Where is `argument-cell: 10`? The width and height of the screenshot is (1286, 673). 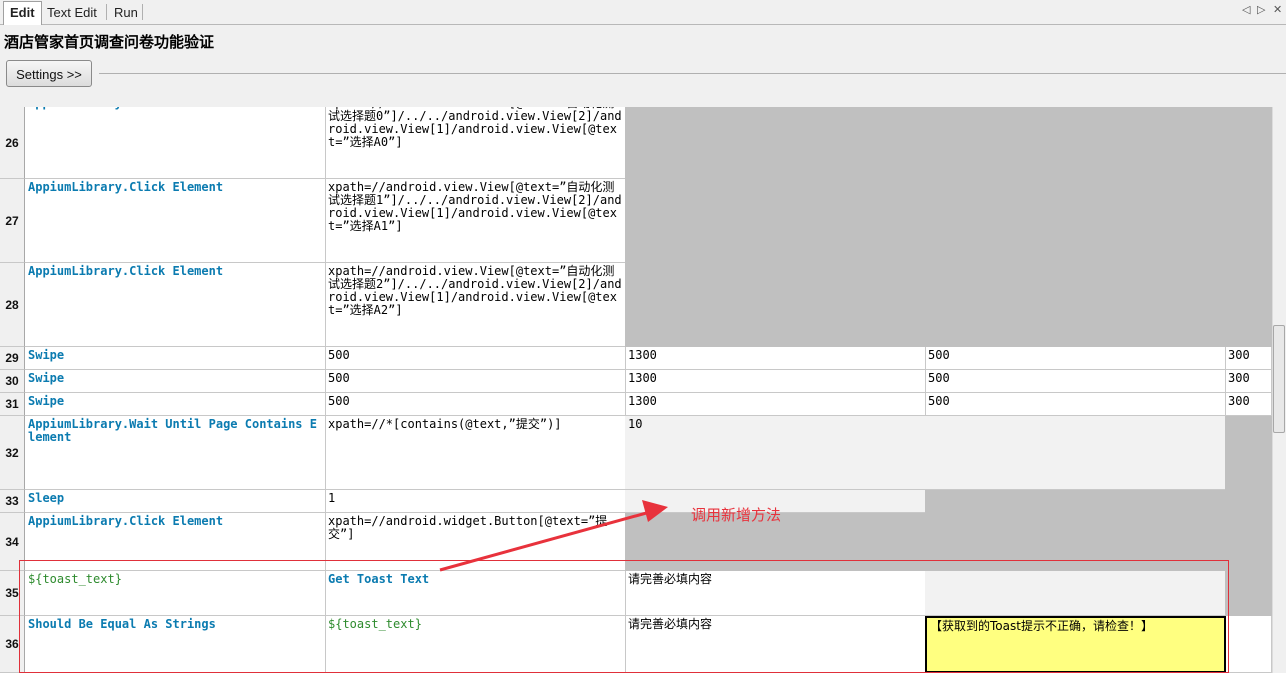 argument-cell: 10 is located at coordinates (775, 453).